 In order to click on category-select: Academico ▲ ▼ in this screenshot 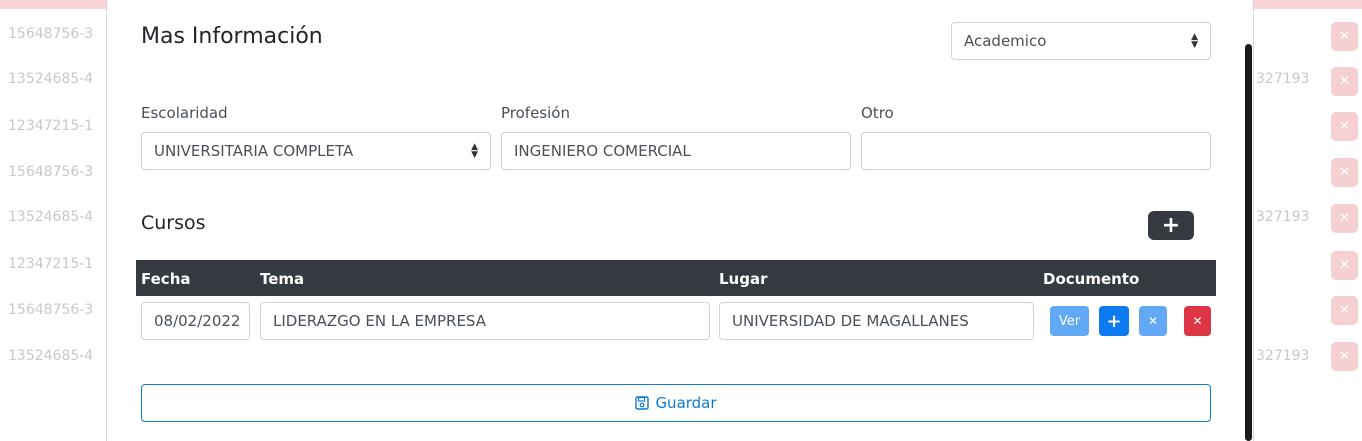, I will do `click(1081, 41)`.